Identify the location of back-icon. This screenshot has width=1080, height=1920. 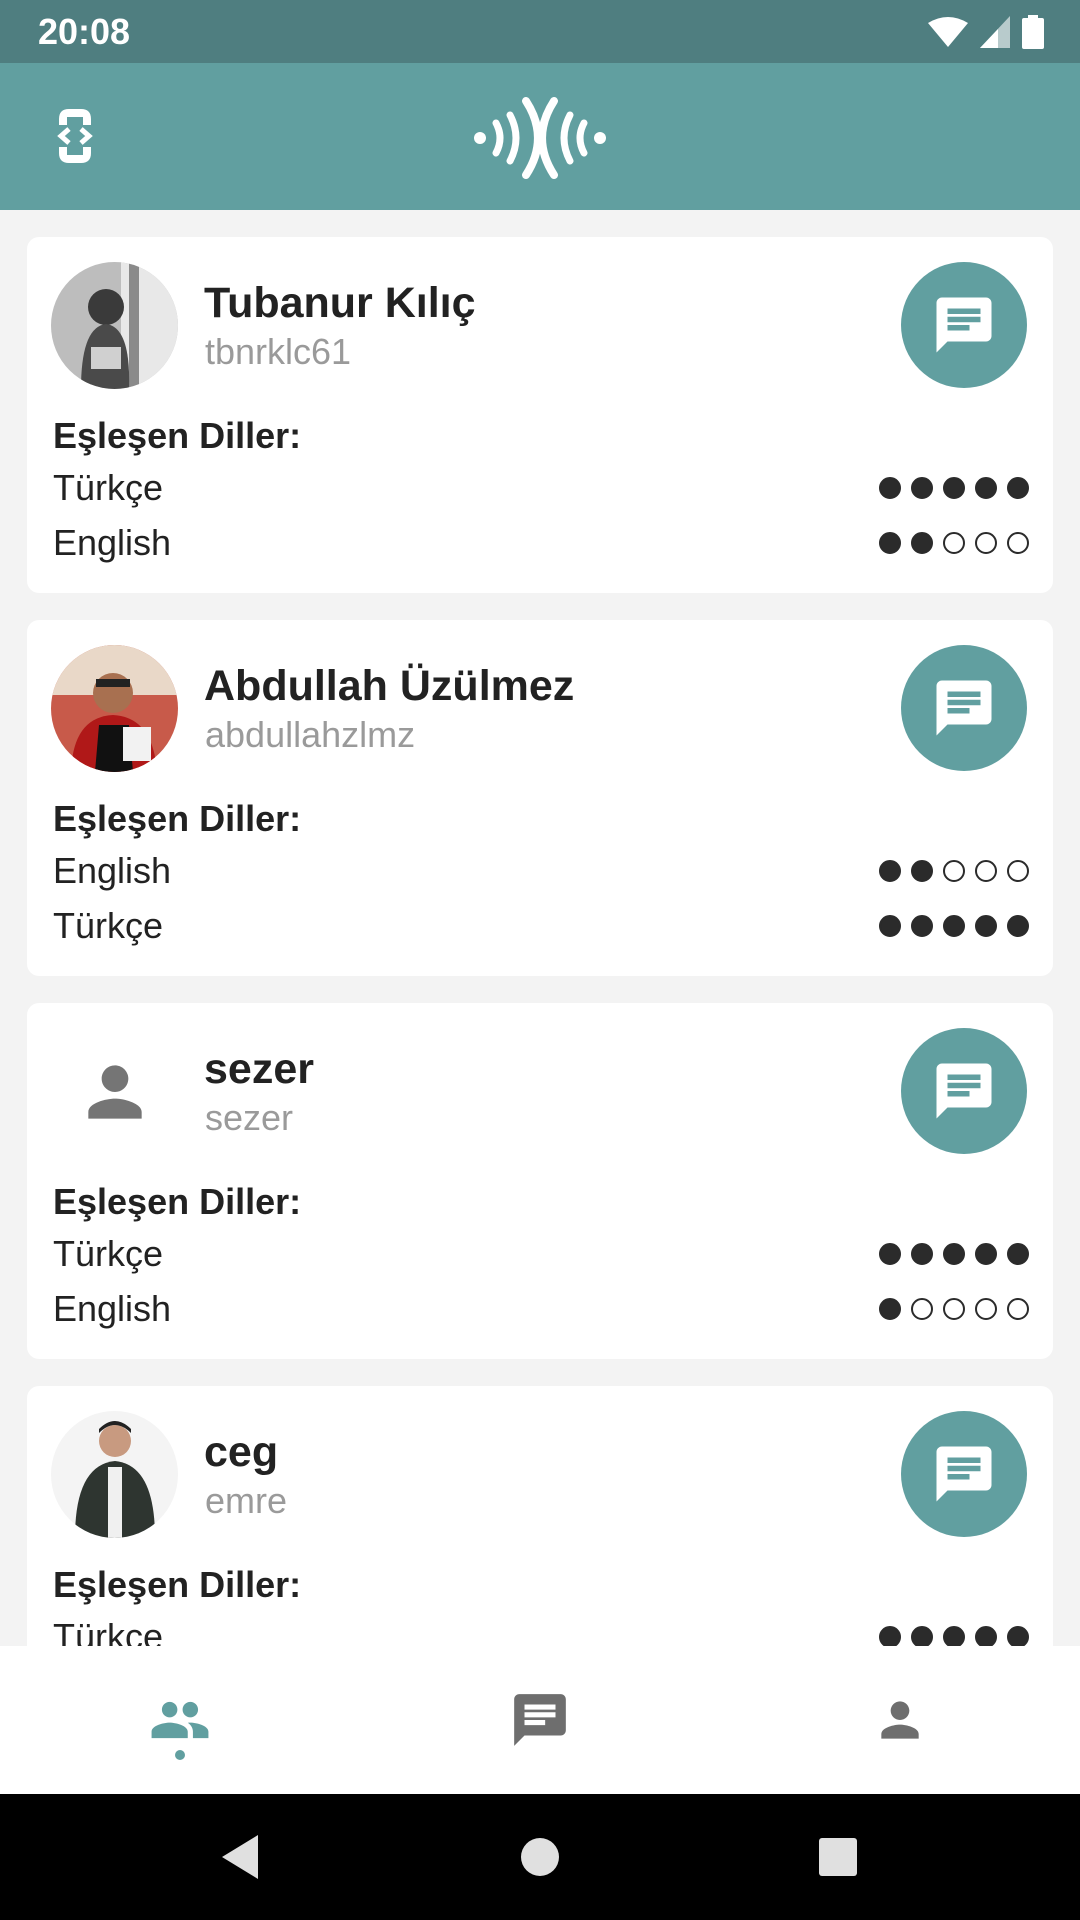
(240, 1857).